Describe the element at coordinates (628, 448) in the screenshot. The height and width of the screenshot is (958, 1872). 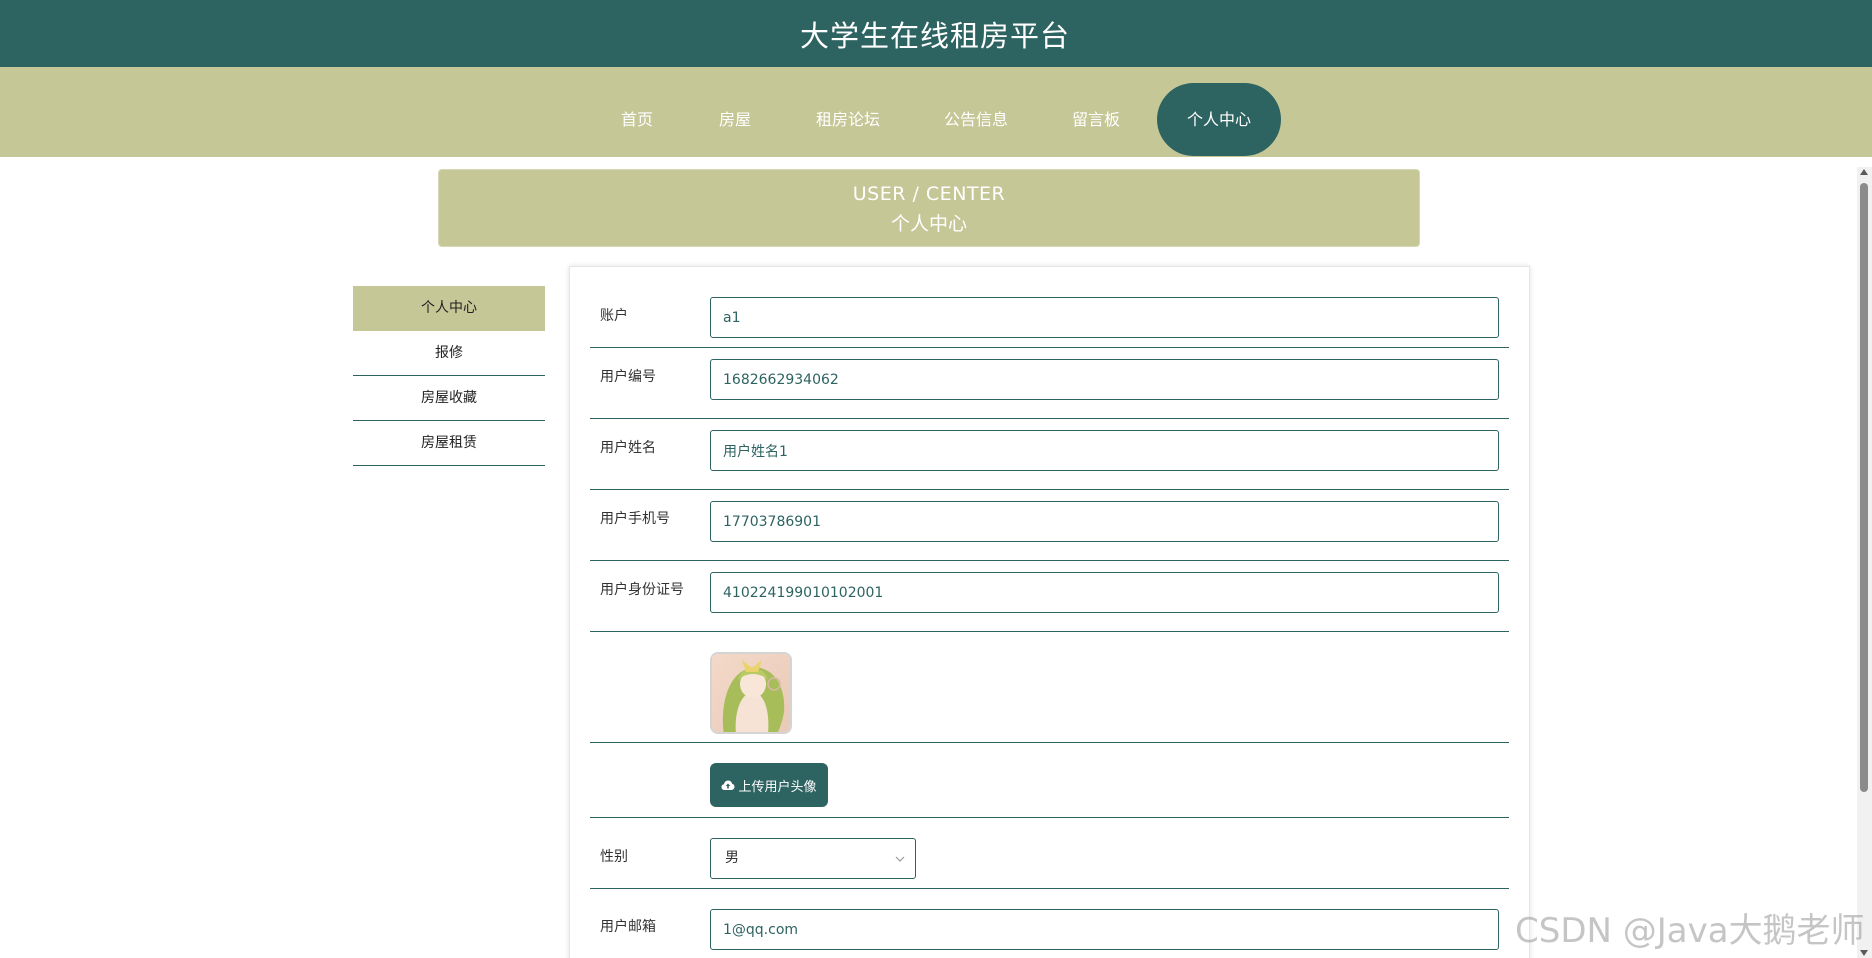
I see `user-name-label: 用户姓名` at that location.